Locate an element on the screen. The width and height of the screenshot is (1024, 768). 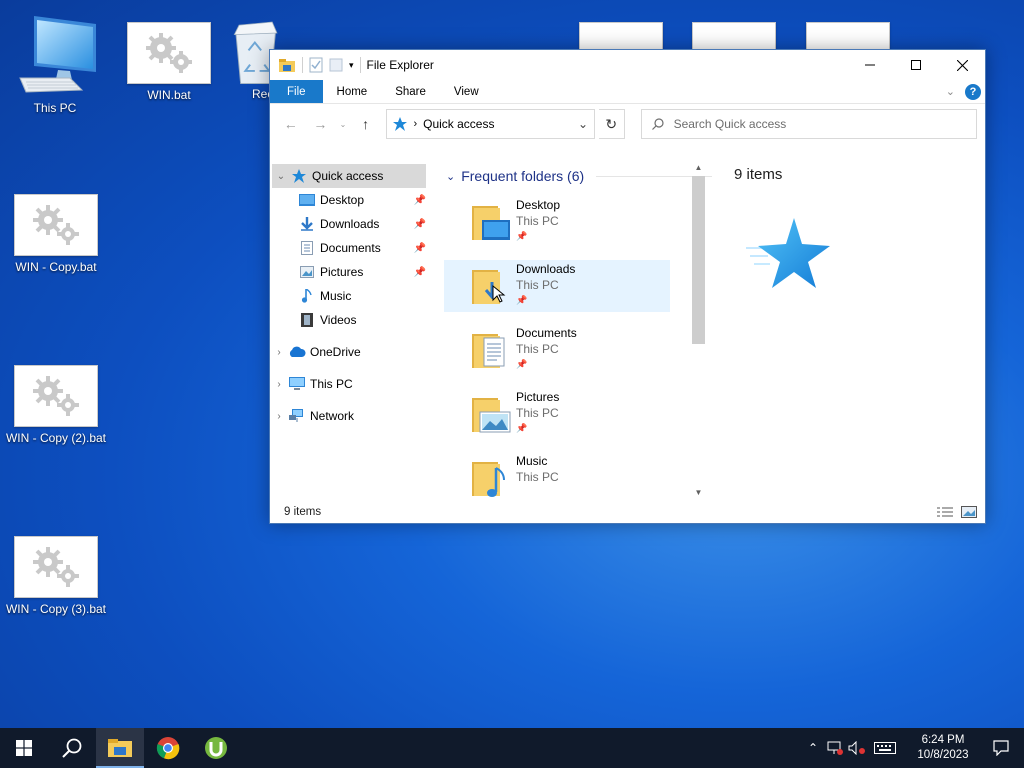
properties-icon is located at coordinates (316, 65).